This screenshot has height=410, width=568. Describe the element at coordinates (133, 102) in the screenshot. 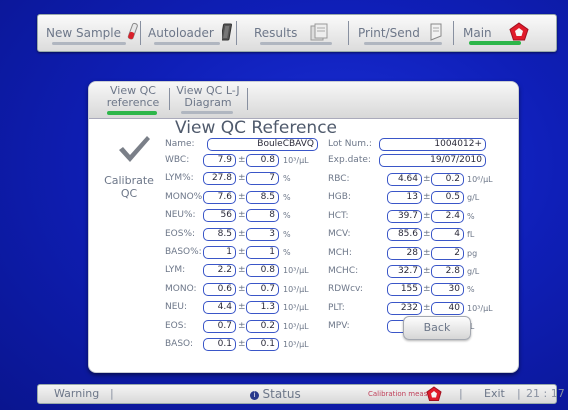

I see `tab-reference-line2: reference` at that location.